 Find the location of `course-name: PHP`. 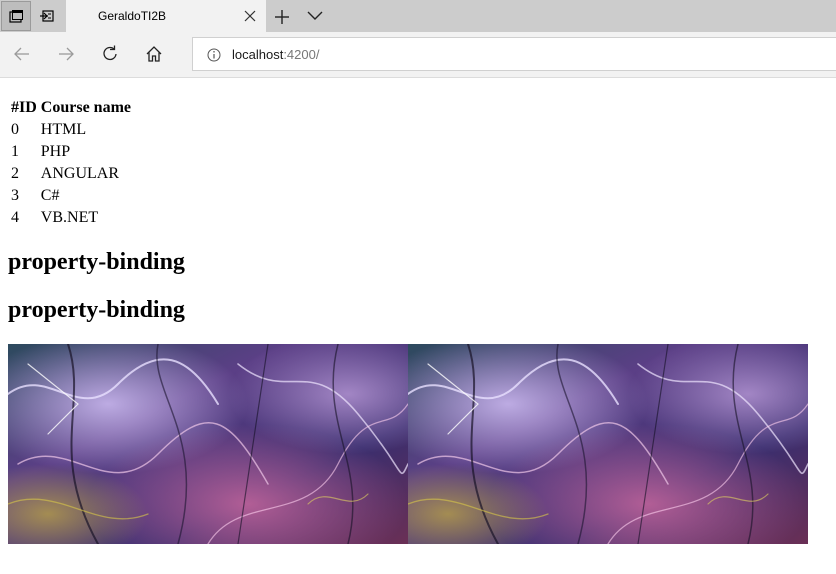

course-name: PHP is located at coordinates (55, 151).